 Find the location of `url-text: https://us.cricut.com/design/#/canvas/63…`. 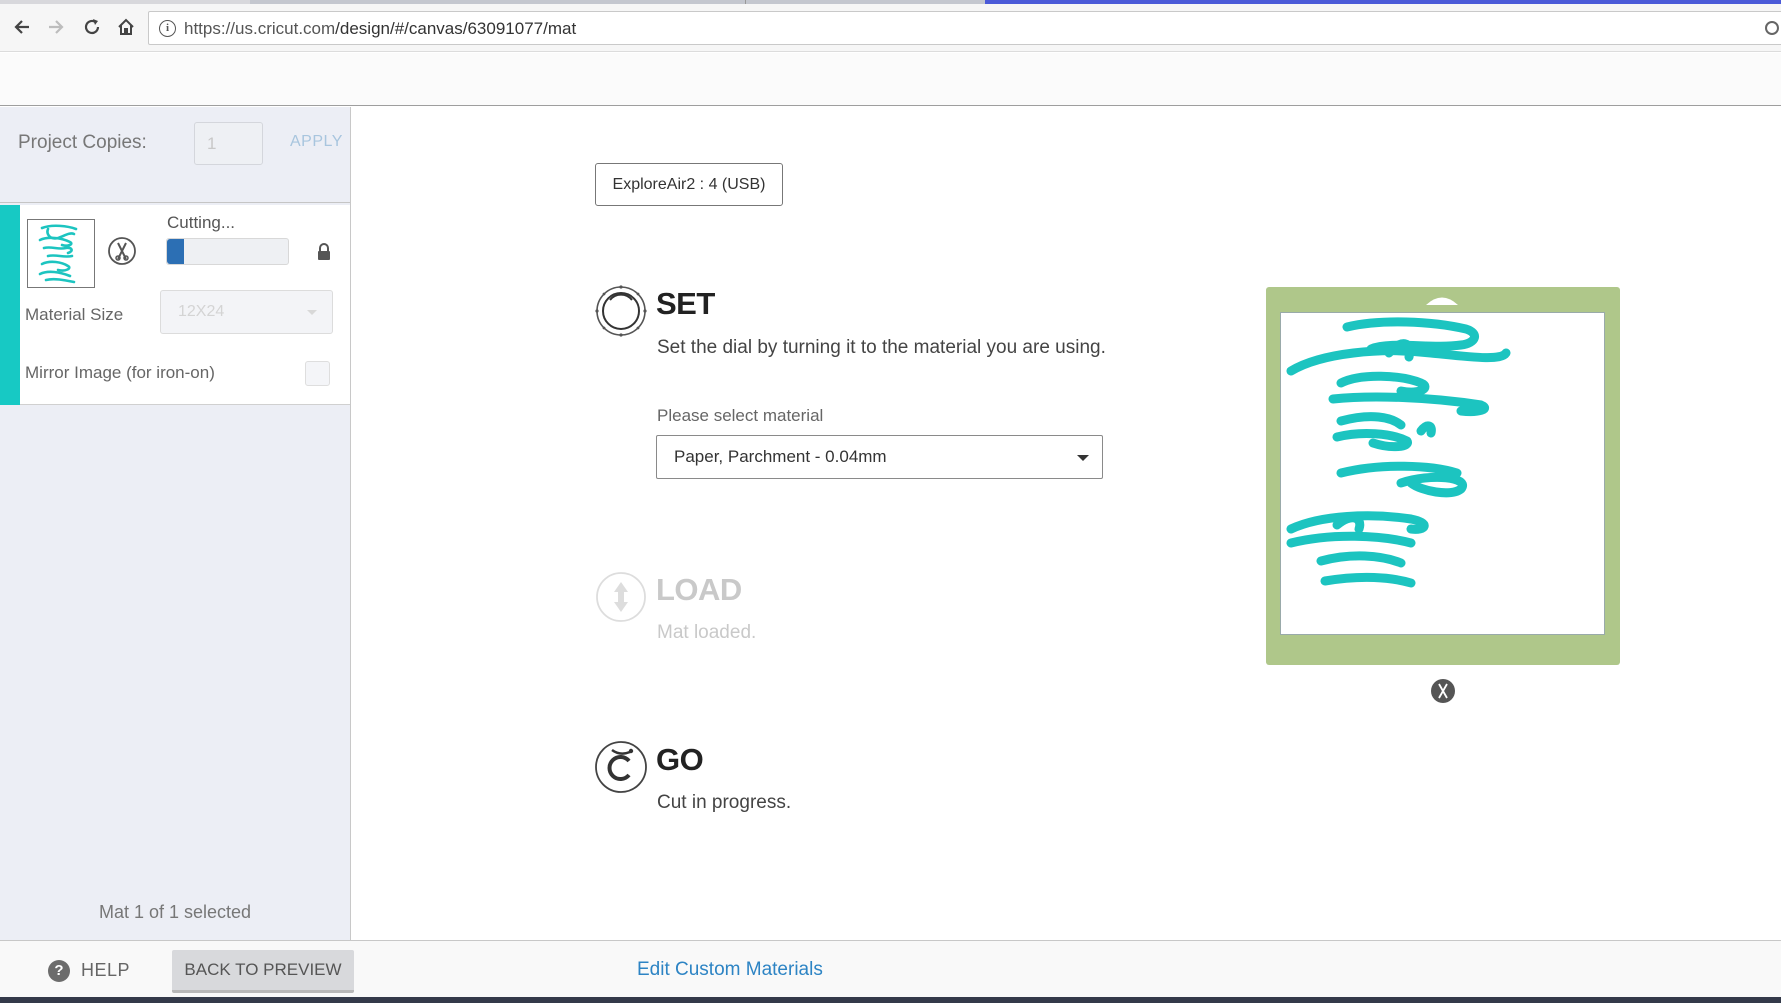

url-text: https://us.cricut.com/design/#/canvas/63… is located at coordinates (380, 29).